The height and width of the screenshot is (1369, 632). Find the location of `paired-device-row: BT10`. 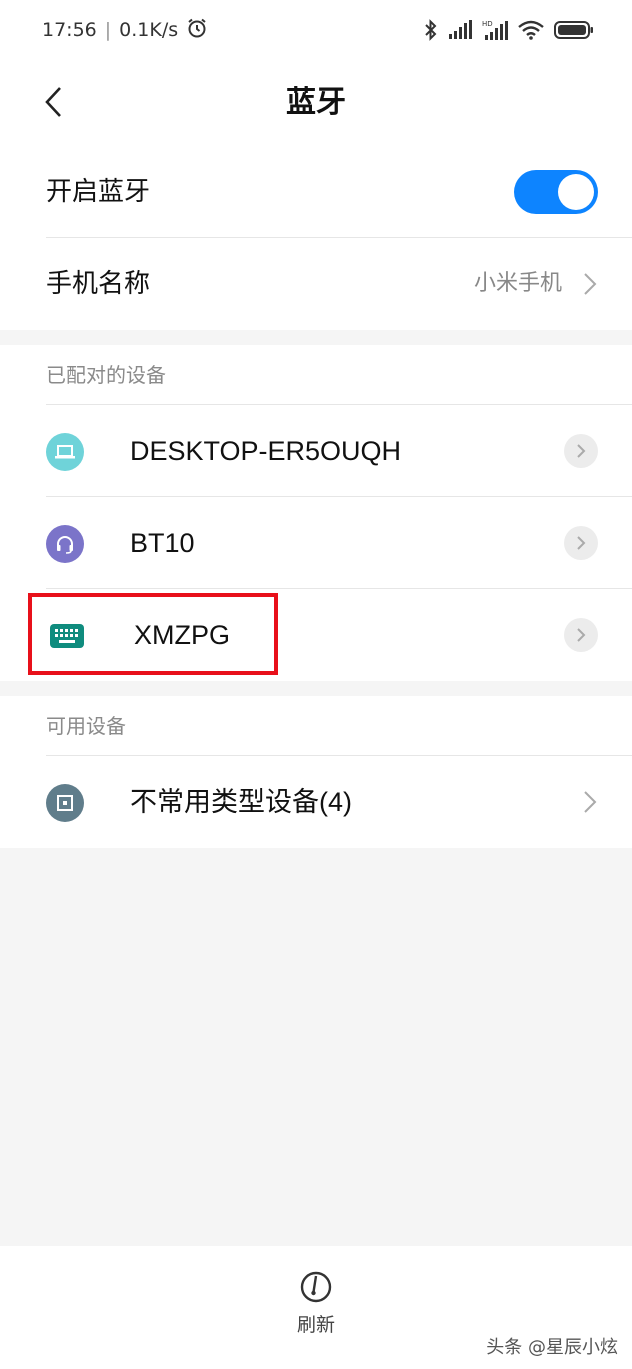

paired-device-row: BT10 is located at coordinates (316, 543).